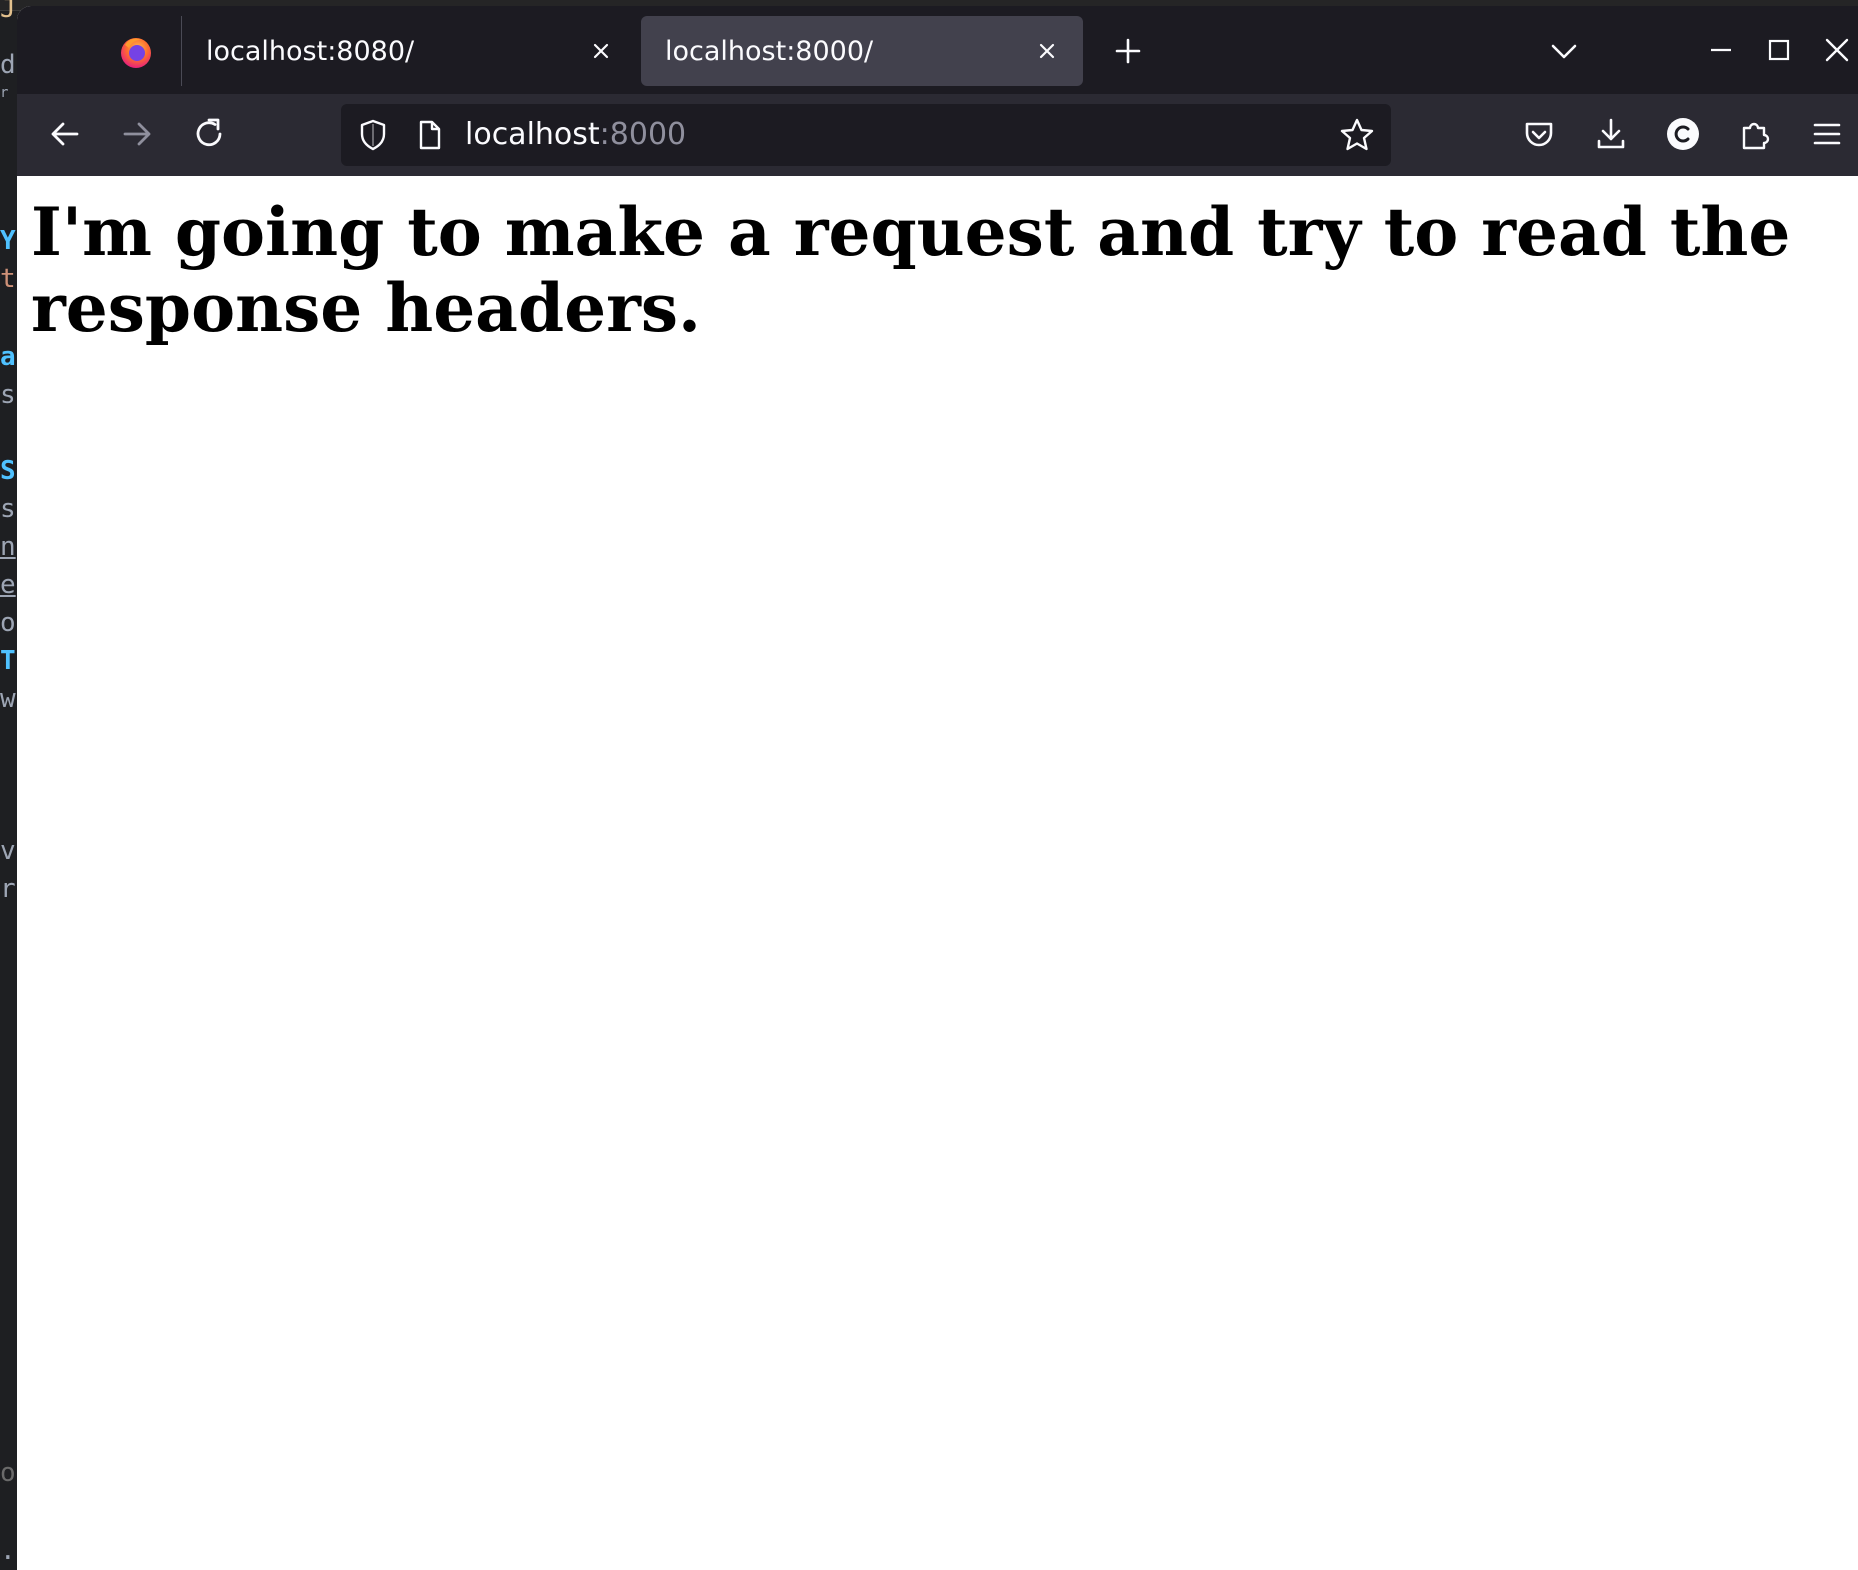 The width and height of the screenshot is (1858, 1570). What do you see at coordinates (1564, 51) in the screenshot?
I see `chevron-down-icon` at bounding box center [1564, 51].